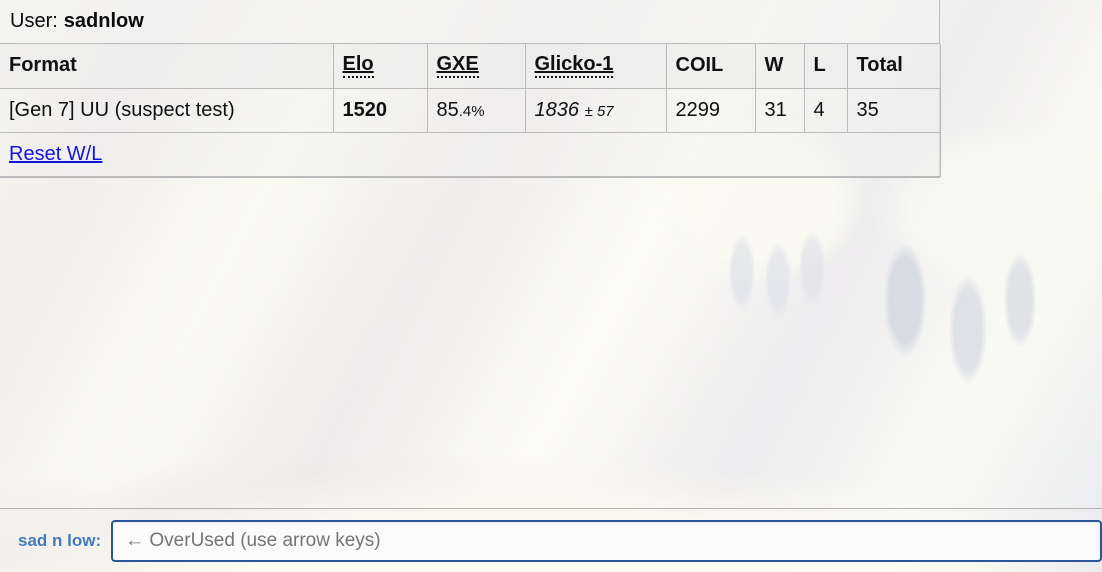 The height and width of the screenshot is (572, 1102). Describe the element at coordinates (380, 110) in the screenshot. I see `cell-elo: 1520` at that location.